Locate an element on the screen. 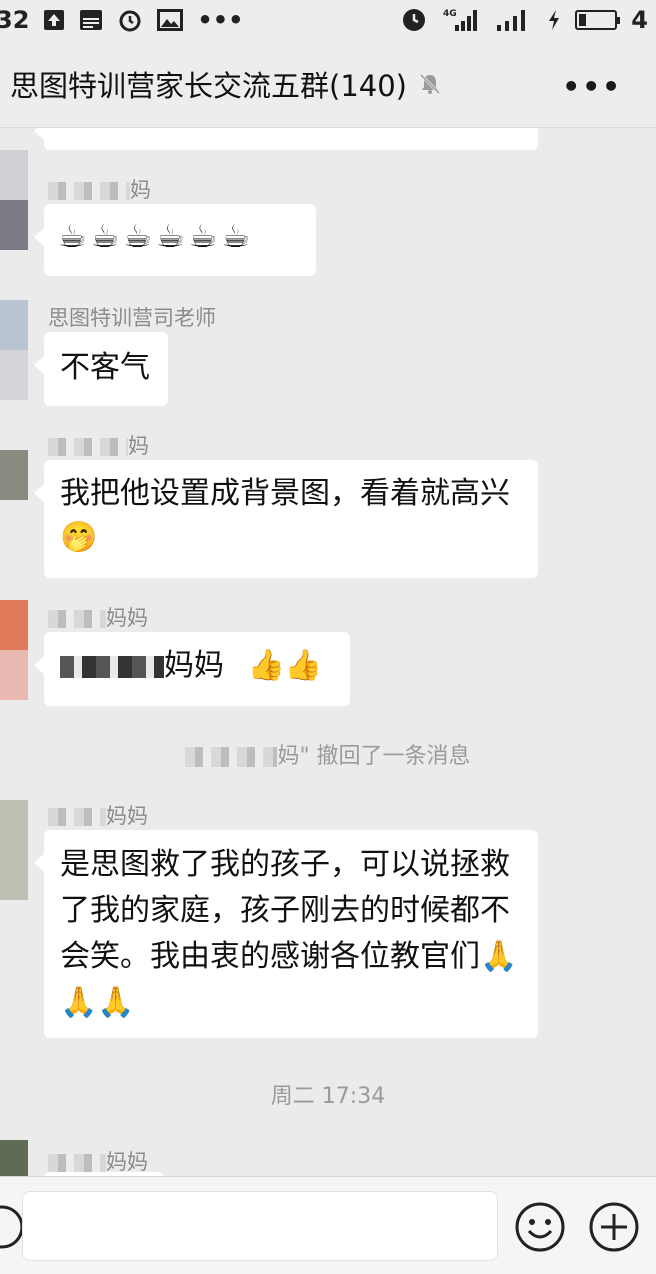 Image resolution: width=656 pixels, height=1274 pixels. svg-text: 4G is located at coordinates (450, 14).